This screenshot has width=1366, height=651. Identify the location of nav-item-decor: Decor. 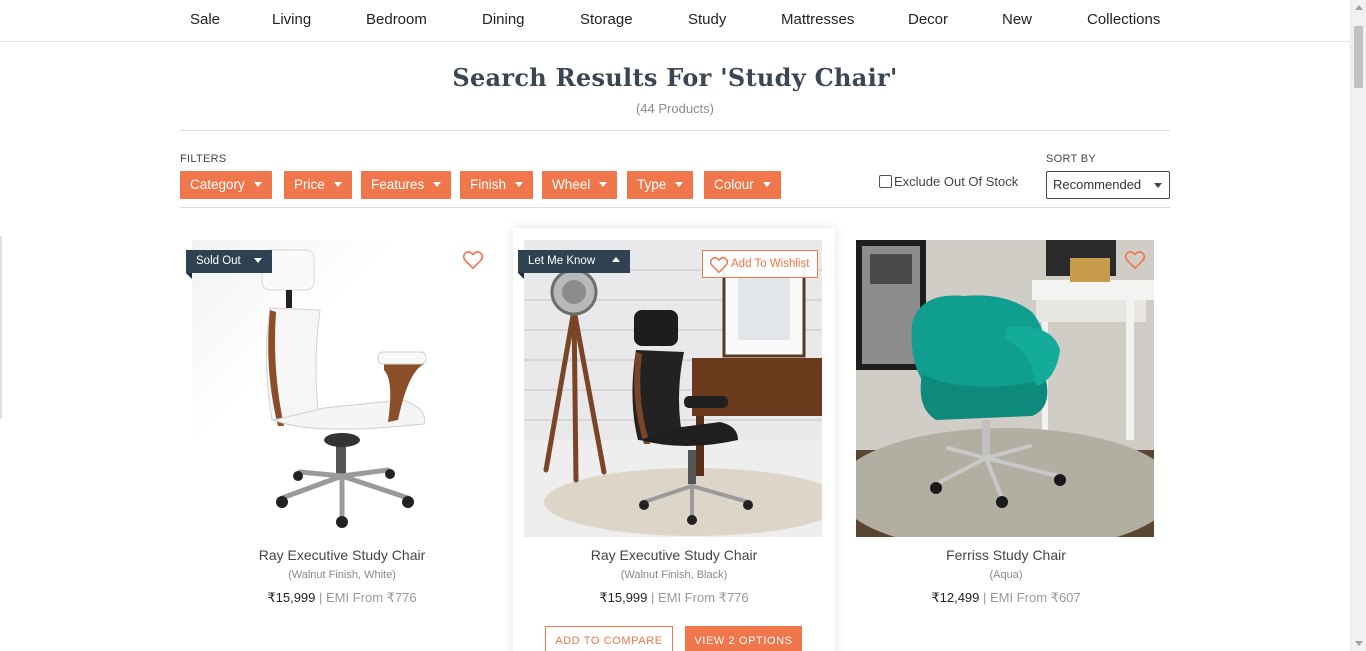
(928, 19).